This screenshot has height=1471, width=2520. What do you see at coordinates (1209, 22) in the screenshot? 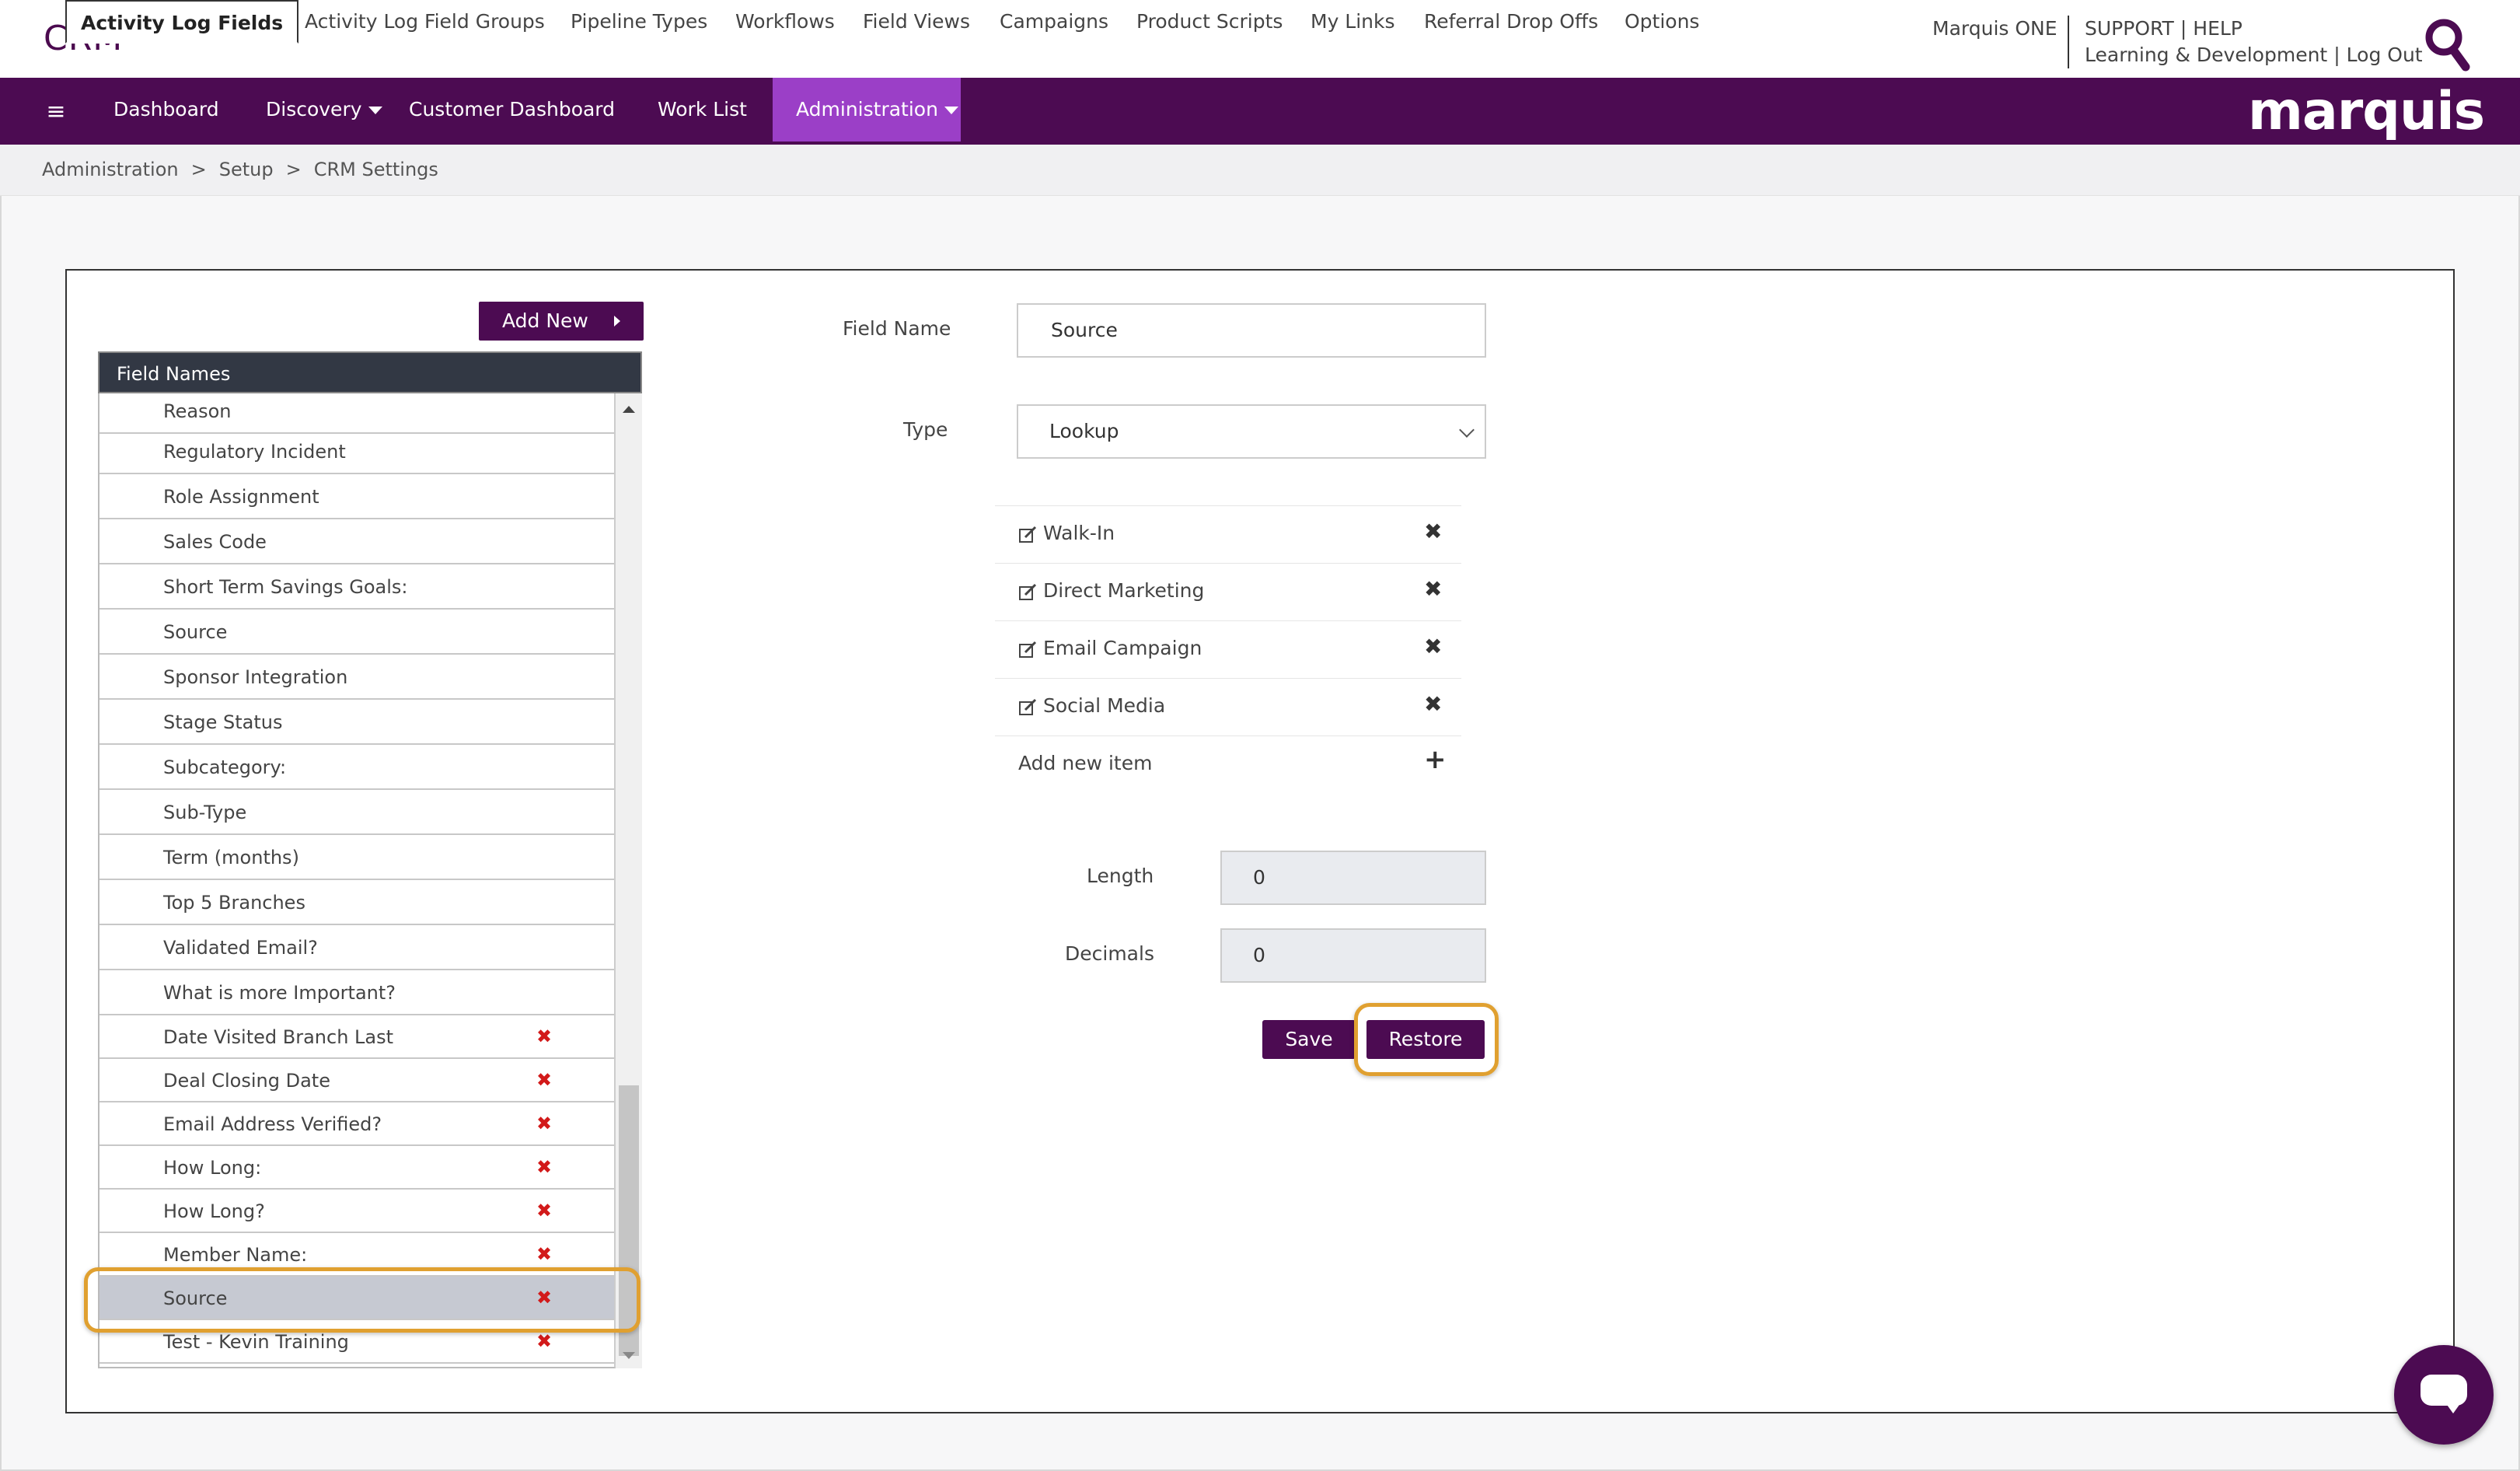
I see `tab-product-scripts: Product Scripts` at bounding box center [1209, 22].